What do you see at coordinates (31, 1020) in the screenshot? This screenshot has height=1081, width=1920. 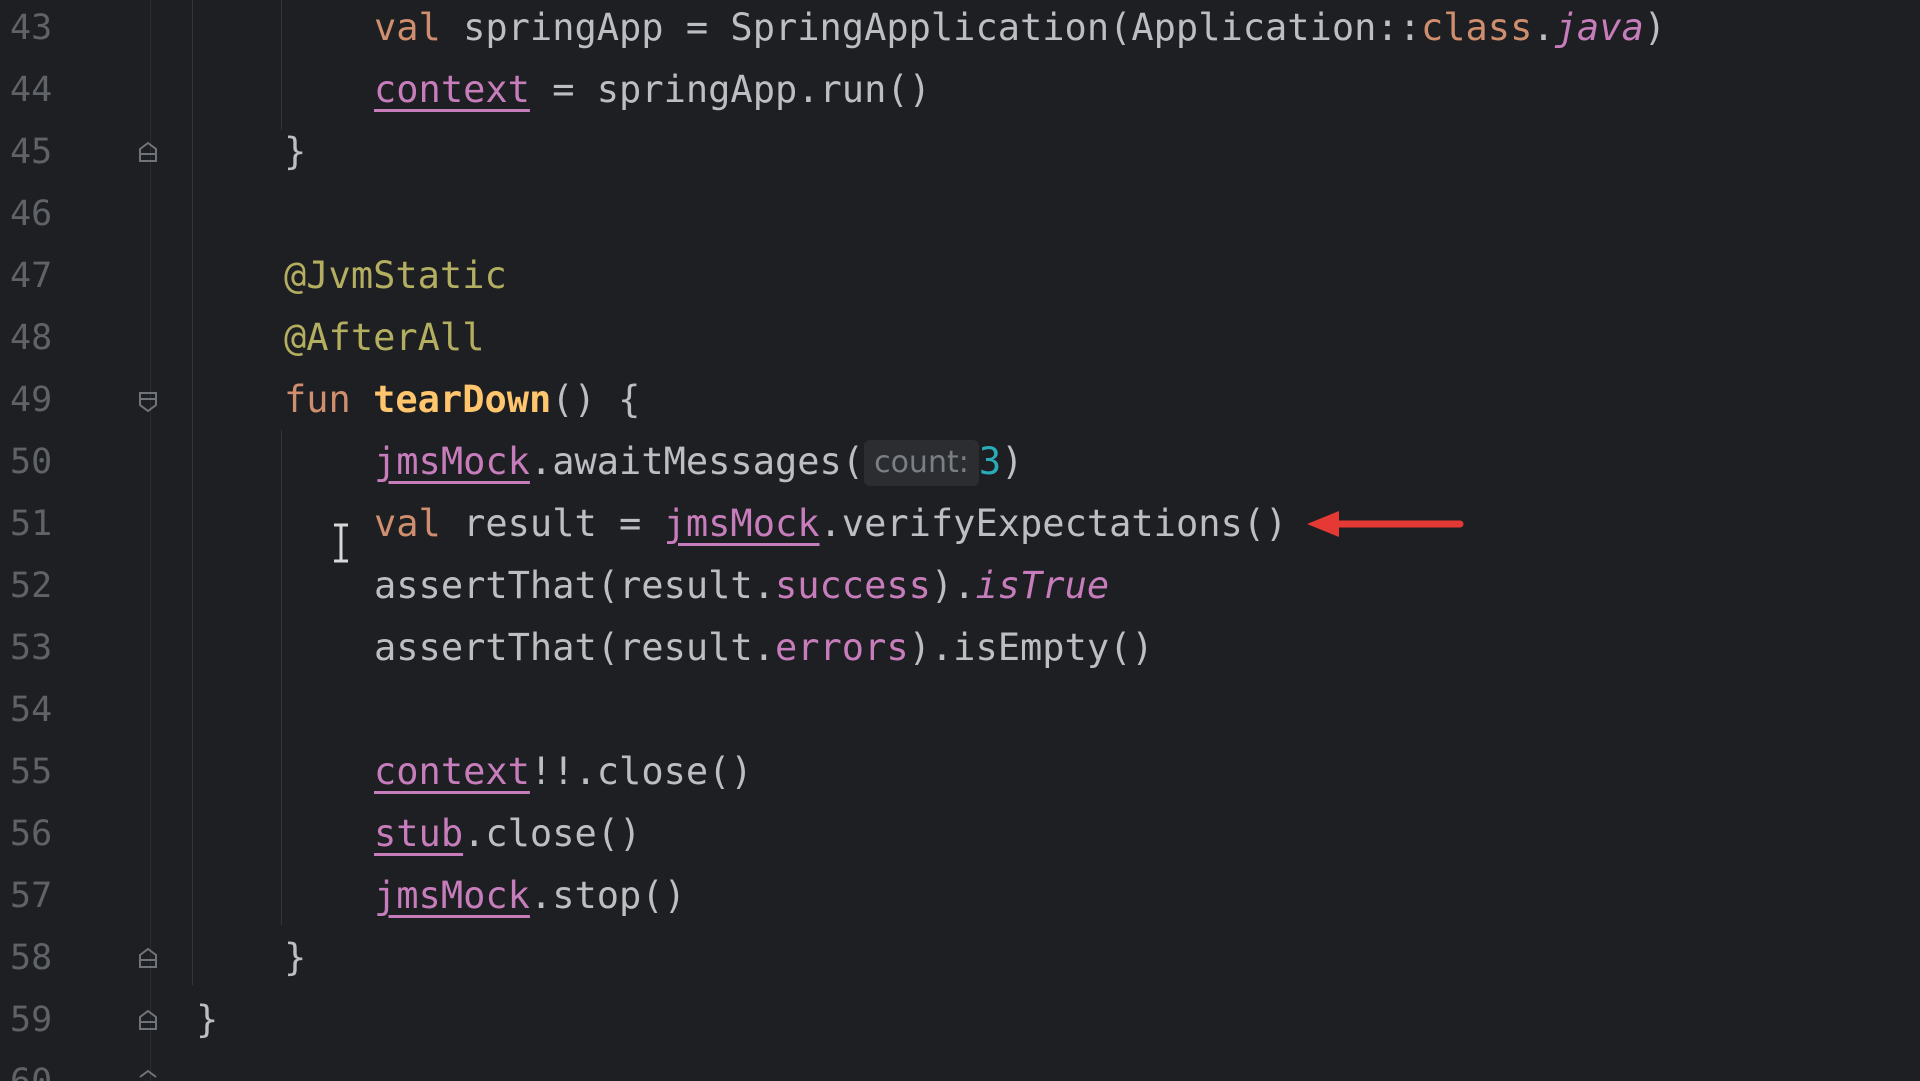 I see `line-number: 59` at bounding box center [31, 1020].